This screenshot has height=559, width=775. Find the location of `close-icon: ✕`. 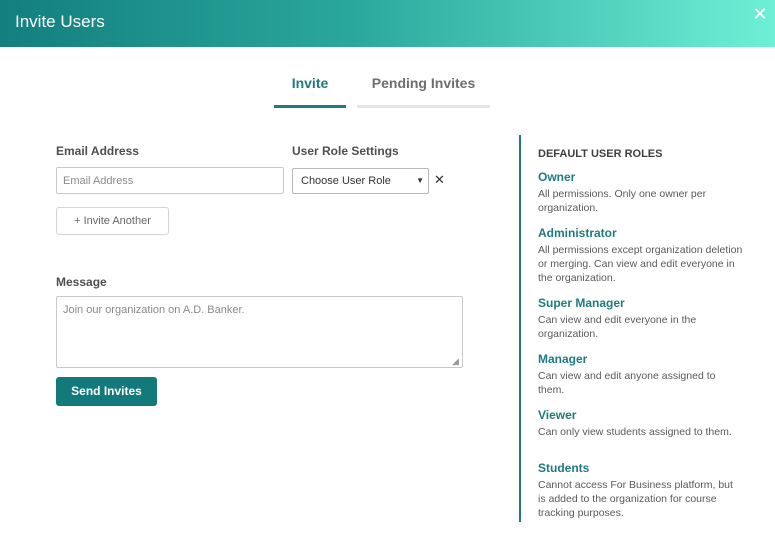

close-icon: ✕ is located at coordinates (760, 14).